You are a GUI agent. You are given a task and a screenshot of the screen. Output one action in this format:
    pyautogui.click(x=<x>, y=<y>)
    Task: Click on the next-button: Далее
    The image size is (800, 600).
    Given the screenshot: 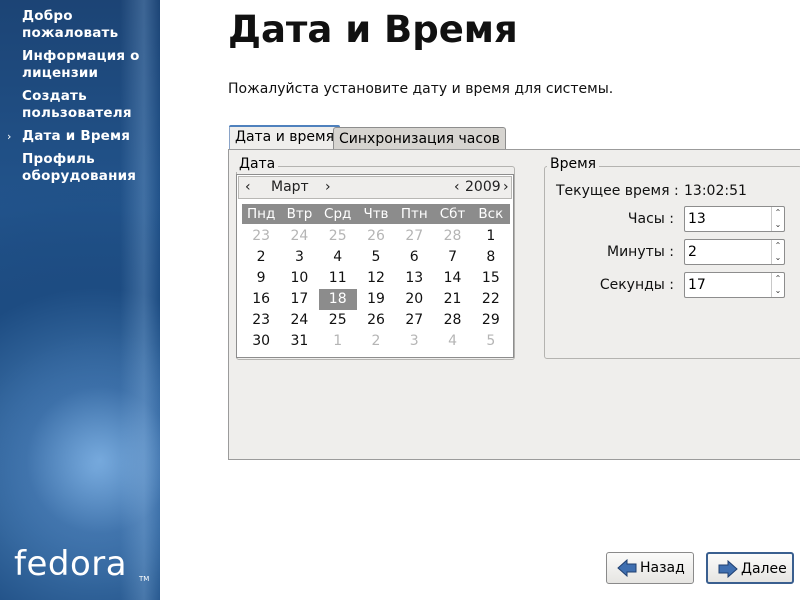 What is the action you would take?
    pyautogui.click(x=750, y=568)
    